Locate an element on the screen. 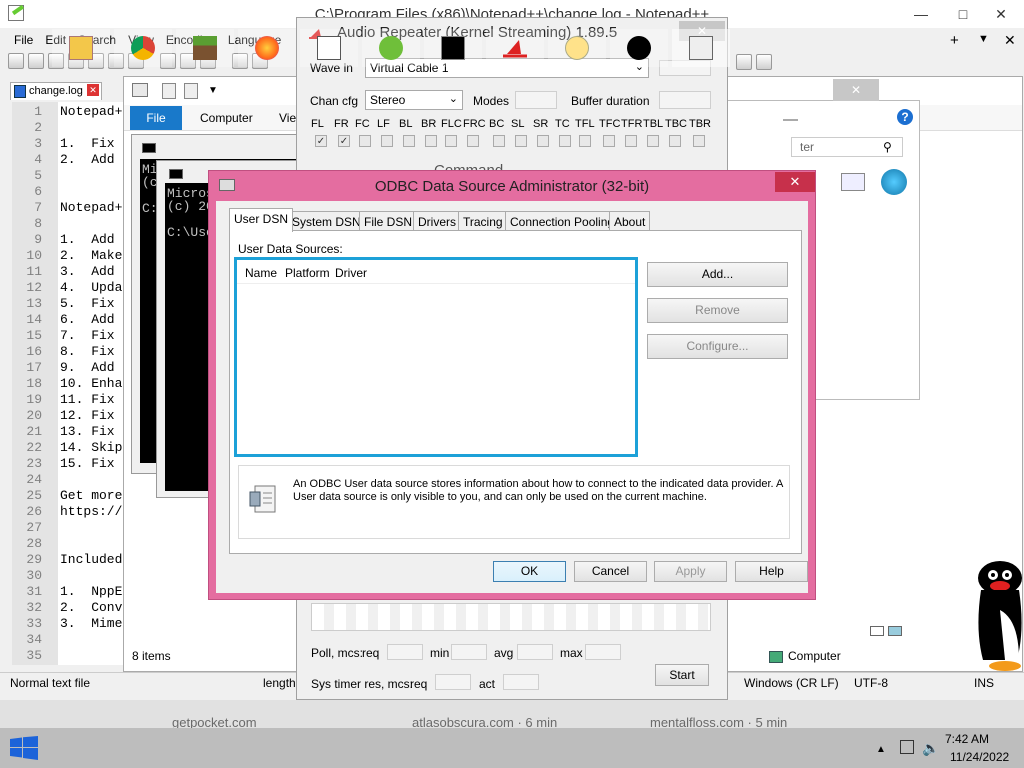 The image size is (1024, 768). editor-line: 3. Add is located at coordinates (87, 272).